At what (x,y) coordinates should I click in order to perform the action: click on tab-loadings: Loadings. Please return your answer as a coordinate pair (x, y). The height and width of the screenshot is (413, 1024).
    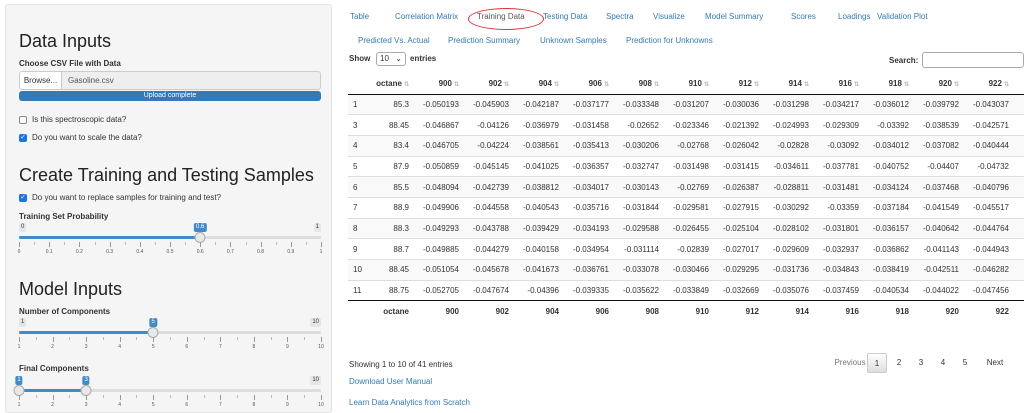
    Looking at the image, I should click on (854, 16).